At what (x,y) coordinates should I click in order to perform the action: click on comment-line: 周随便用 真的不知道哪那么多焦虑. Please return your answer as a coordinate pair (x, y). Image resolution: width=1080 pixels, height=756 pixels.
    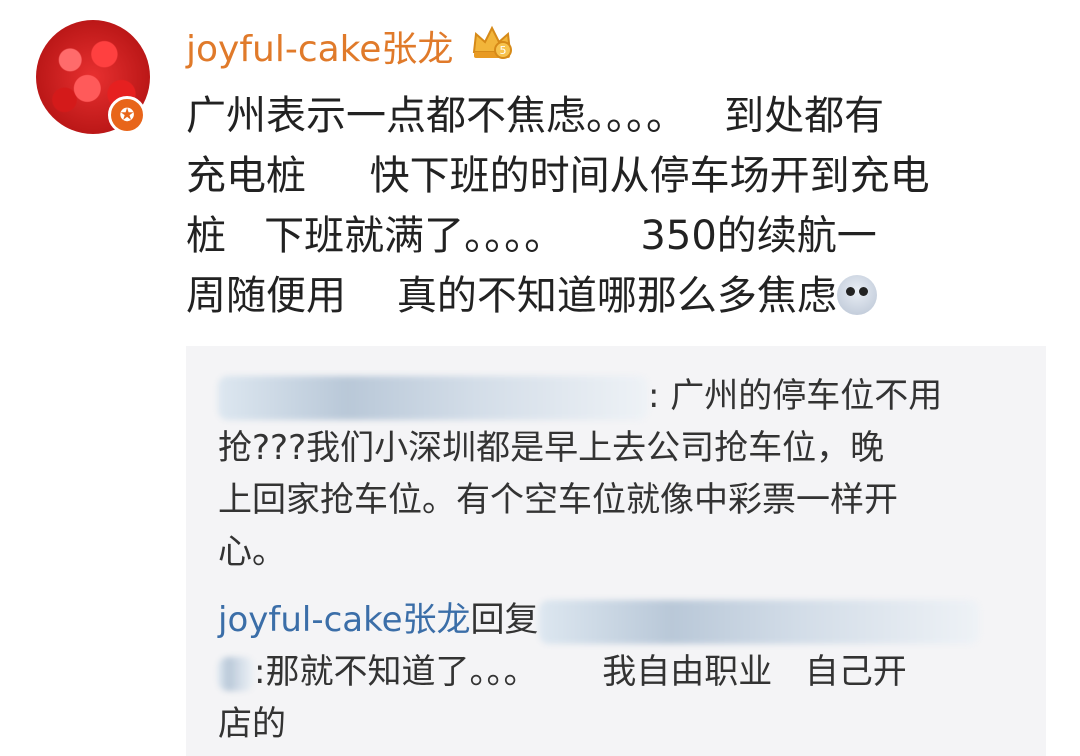
    Looking at the image, I should click on (621, 296).